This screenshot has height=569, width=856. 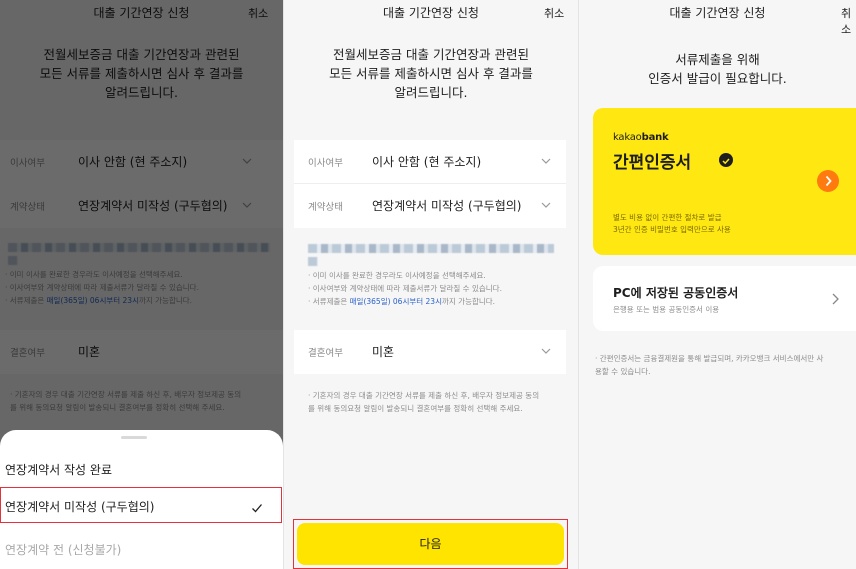 I want to click on marriage-select: 결혼여부 미혼, so click(x=430, y=352).